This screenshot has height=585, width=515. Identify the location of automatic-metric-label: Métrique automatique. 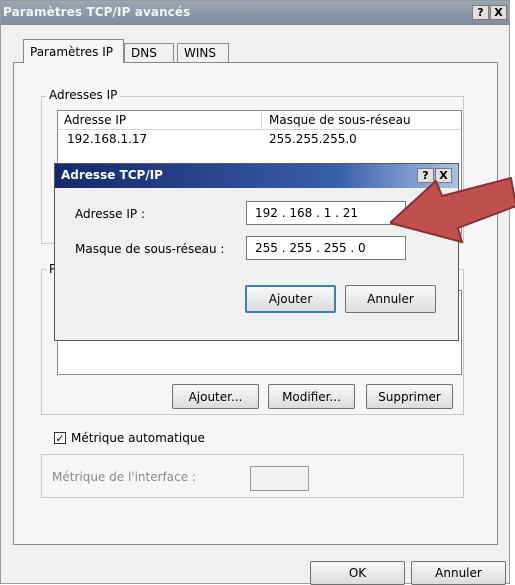
(138, 438).